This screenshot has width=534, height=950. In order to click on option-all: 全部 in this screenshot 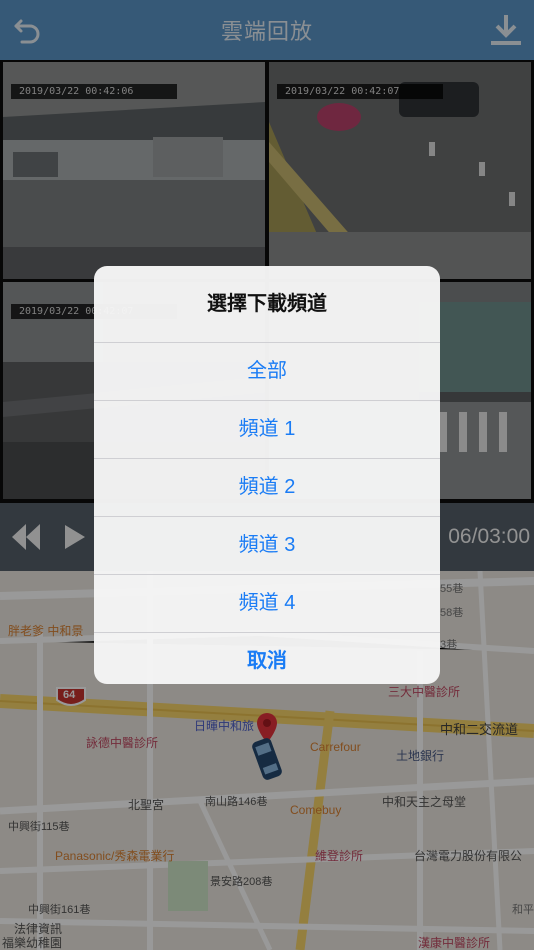, I will do `click(267, 371)`.